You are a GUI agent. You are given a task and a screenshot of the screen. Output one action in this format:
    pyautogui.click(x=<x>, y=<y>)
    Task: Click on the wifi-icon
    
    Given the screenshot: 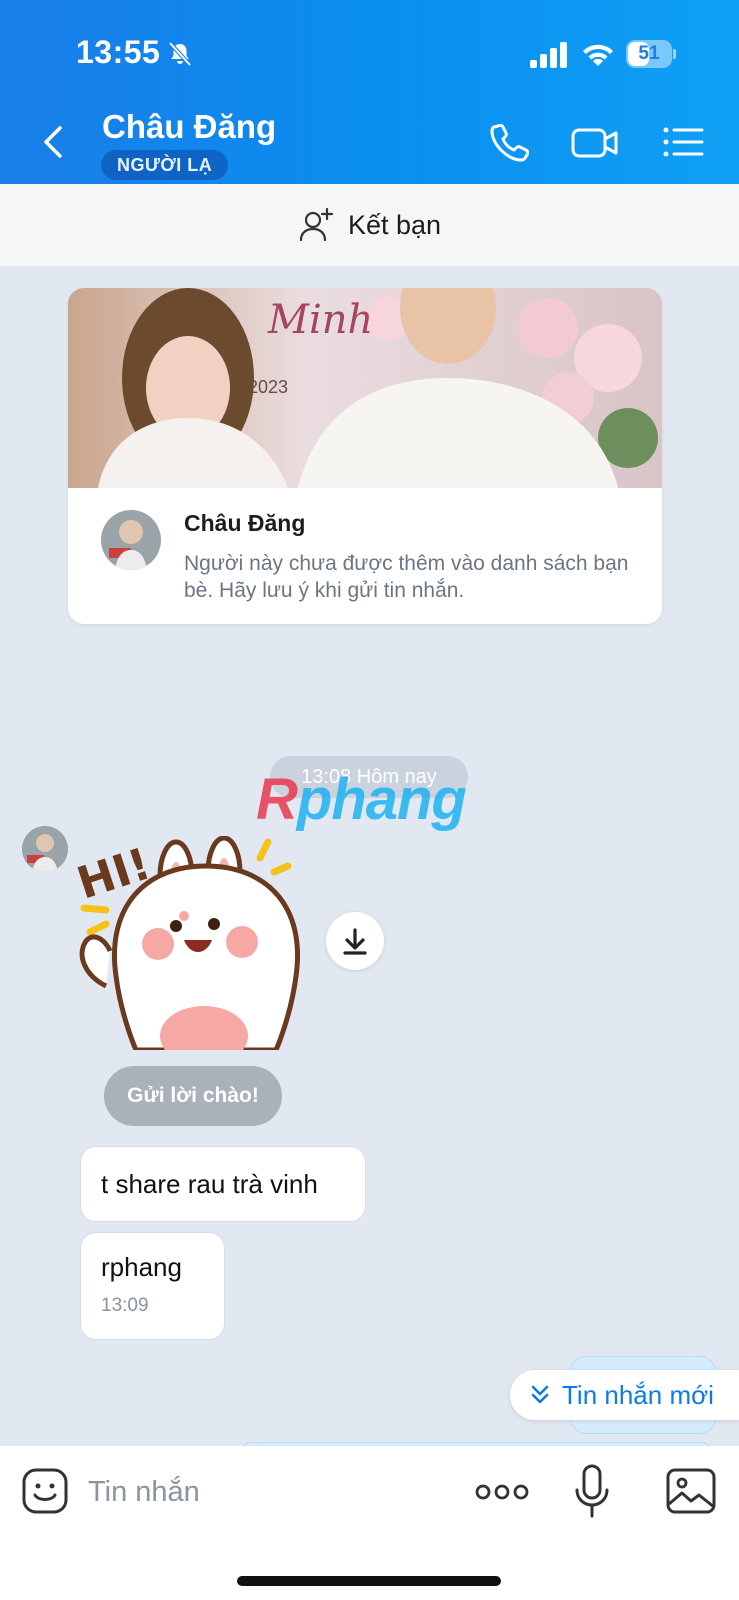 What is the action you would take?
    pyautogui.click(x=598, y=55)
    